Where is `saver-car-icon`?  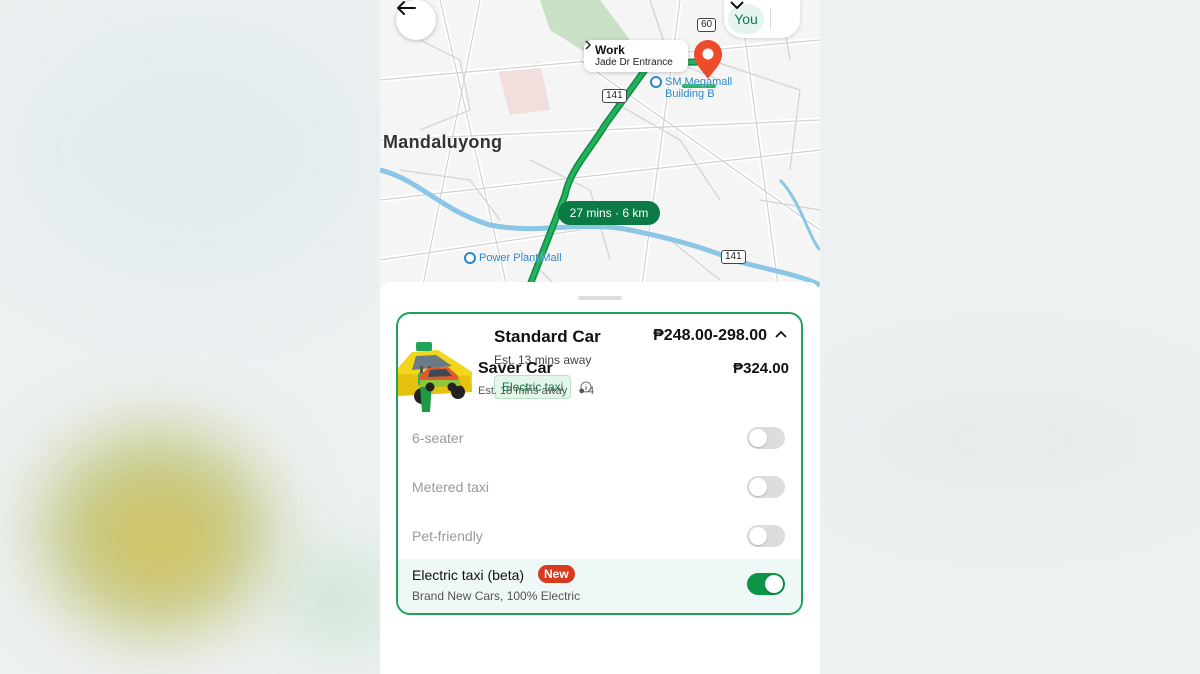 saver-car-icon is located at coordinates (440, 379).